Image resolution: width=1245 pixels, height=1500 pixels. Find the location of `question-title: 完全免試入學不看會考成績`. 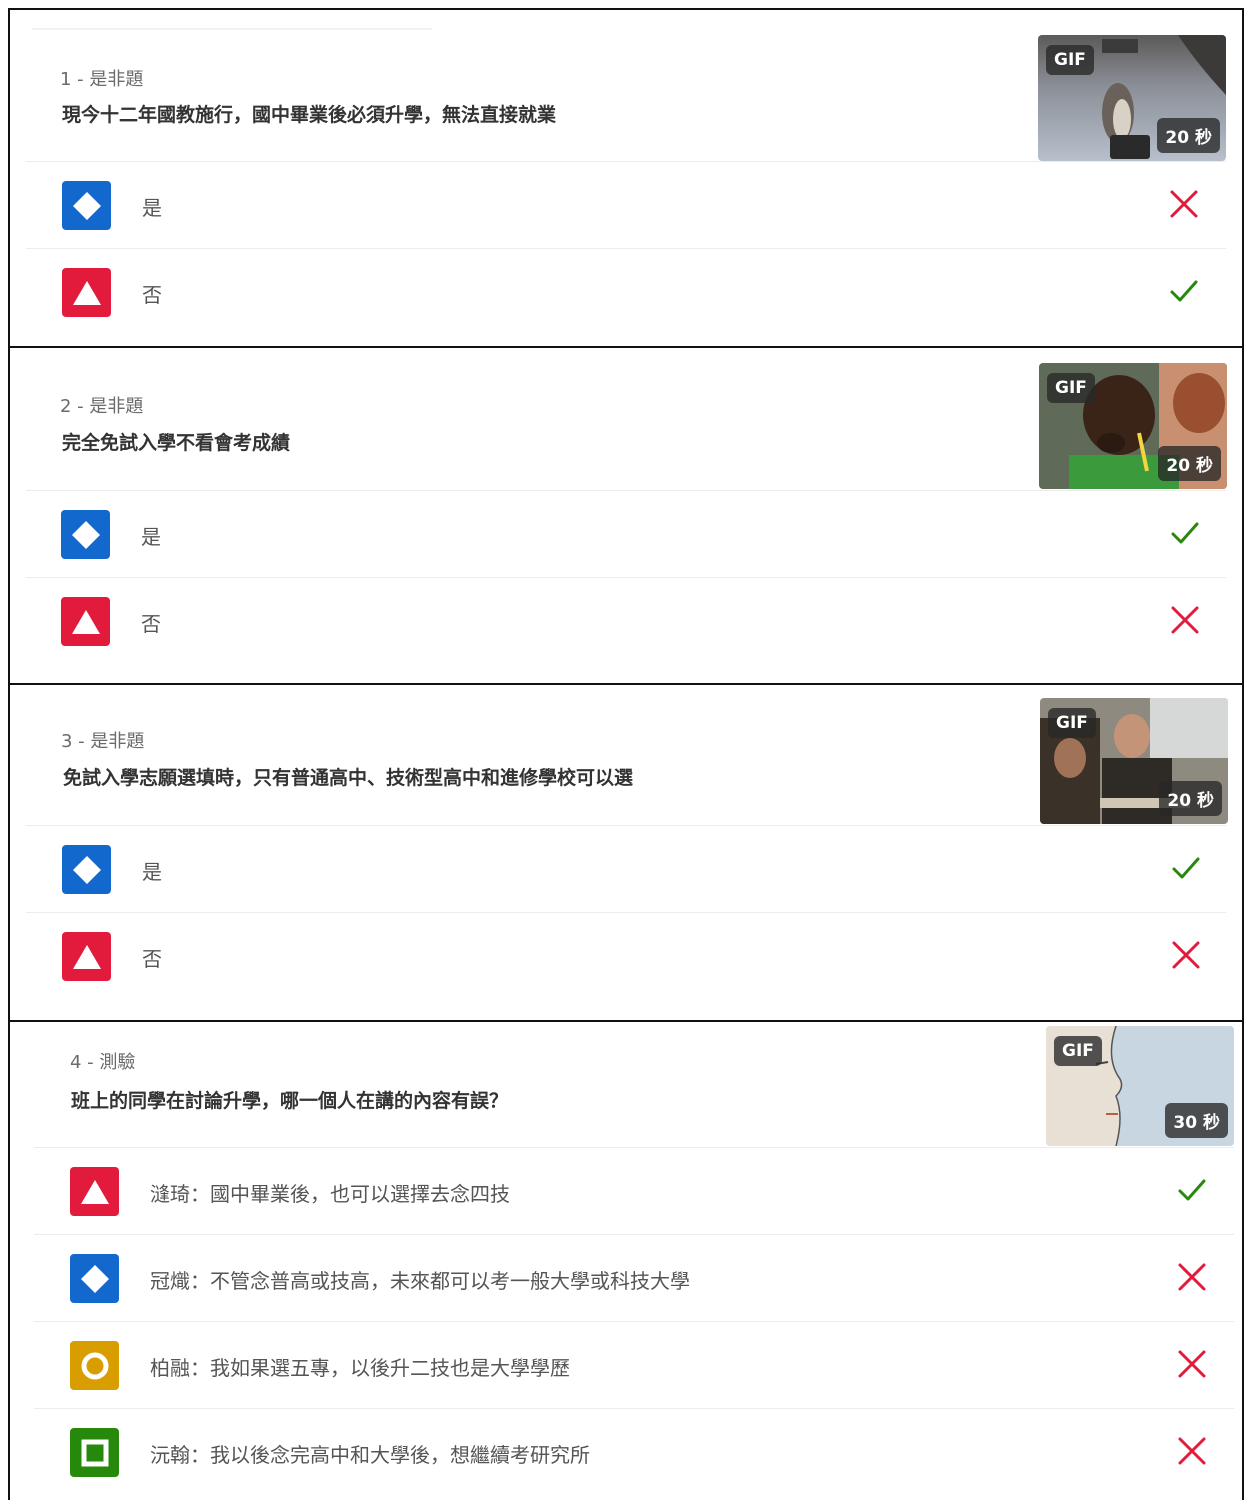

question-title: 完全免試入學不看會考成績 is located at coordinates (176, 443).